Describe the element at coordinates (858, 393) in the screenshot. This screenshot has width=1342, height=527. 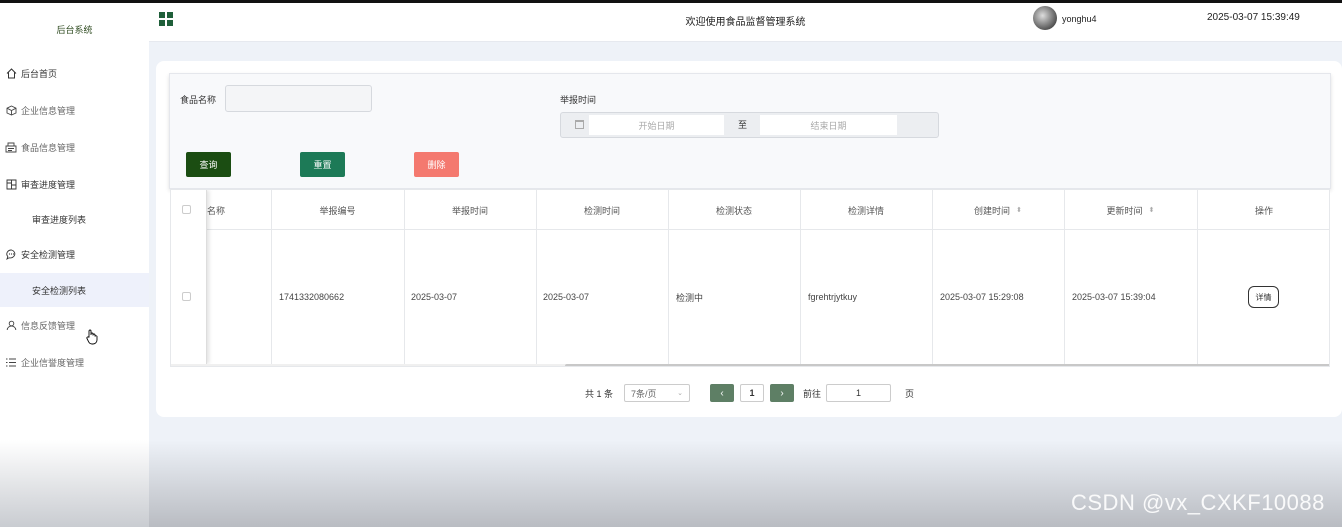
I see `goto-page-input: 1` at that location.